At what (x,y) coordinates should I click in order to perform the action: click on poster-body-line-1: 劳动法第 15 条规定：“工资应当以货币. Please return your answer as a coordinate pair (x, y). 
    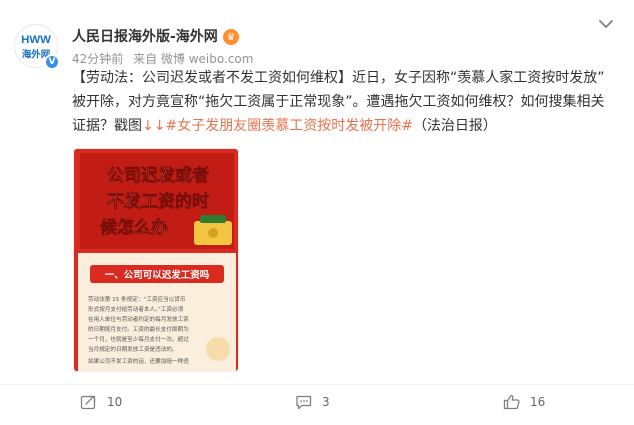
    Looking at the image, I should click on (137, 299).